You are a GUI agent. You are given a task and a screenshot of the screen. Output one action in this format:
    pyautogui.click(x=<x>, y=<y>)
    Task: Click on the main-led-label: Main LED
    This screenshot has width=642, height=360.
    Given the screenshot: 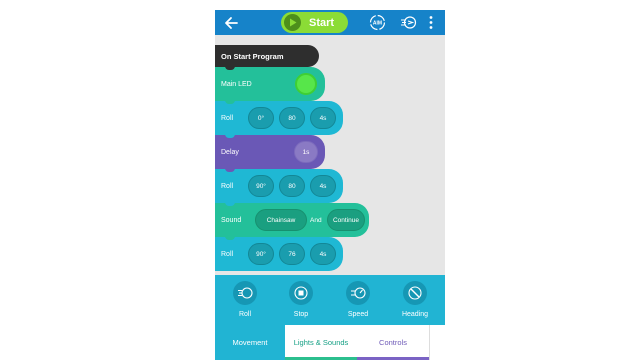 What is the action you would take?
    pyautogui.click(x=236, y=84)
    